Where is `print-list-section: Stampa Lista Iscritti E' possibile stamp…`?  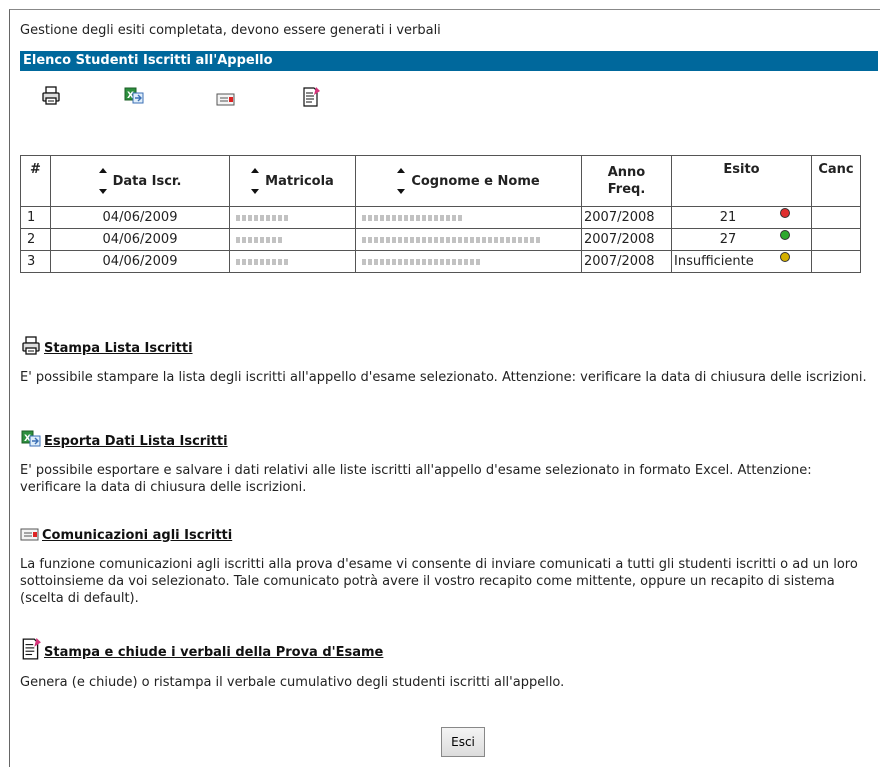
print-list-section: Stampa Lista Iscritti E' possibile stamp… is located at coordinates (445, 361).